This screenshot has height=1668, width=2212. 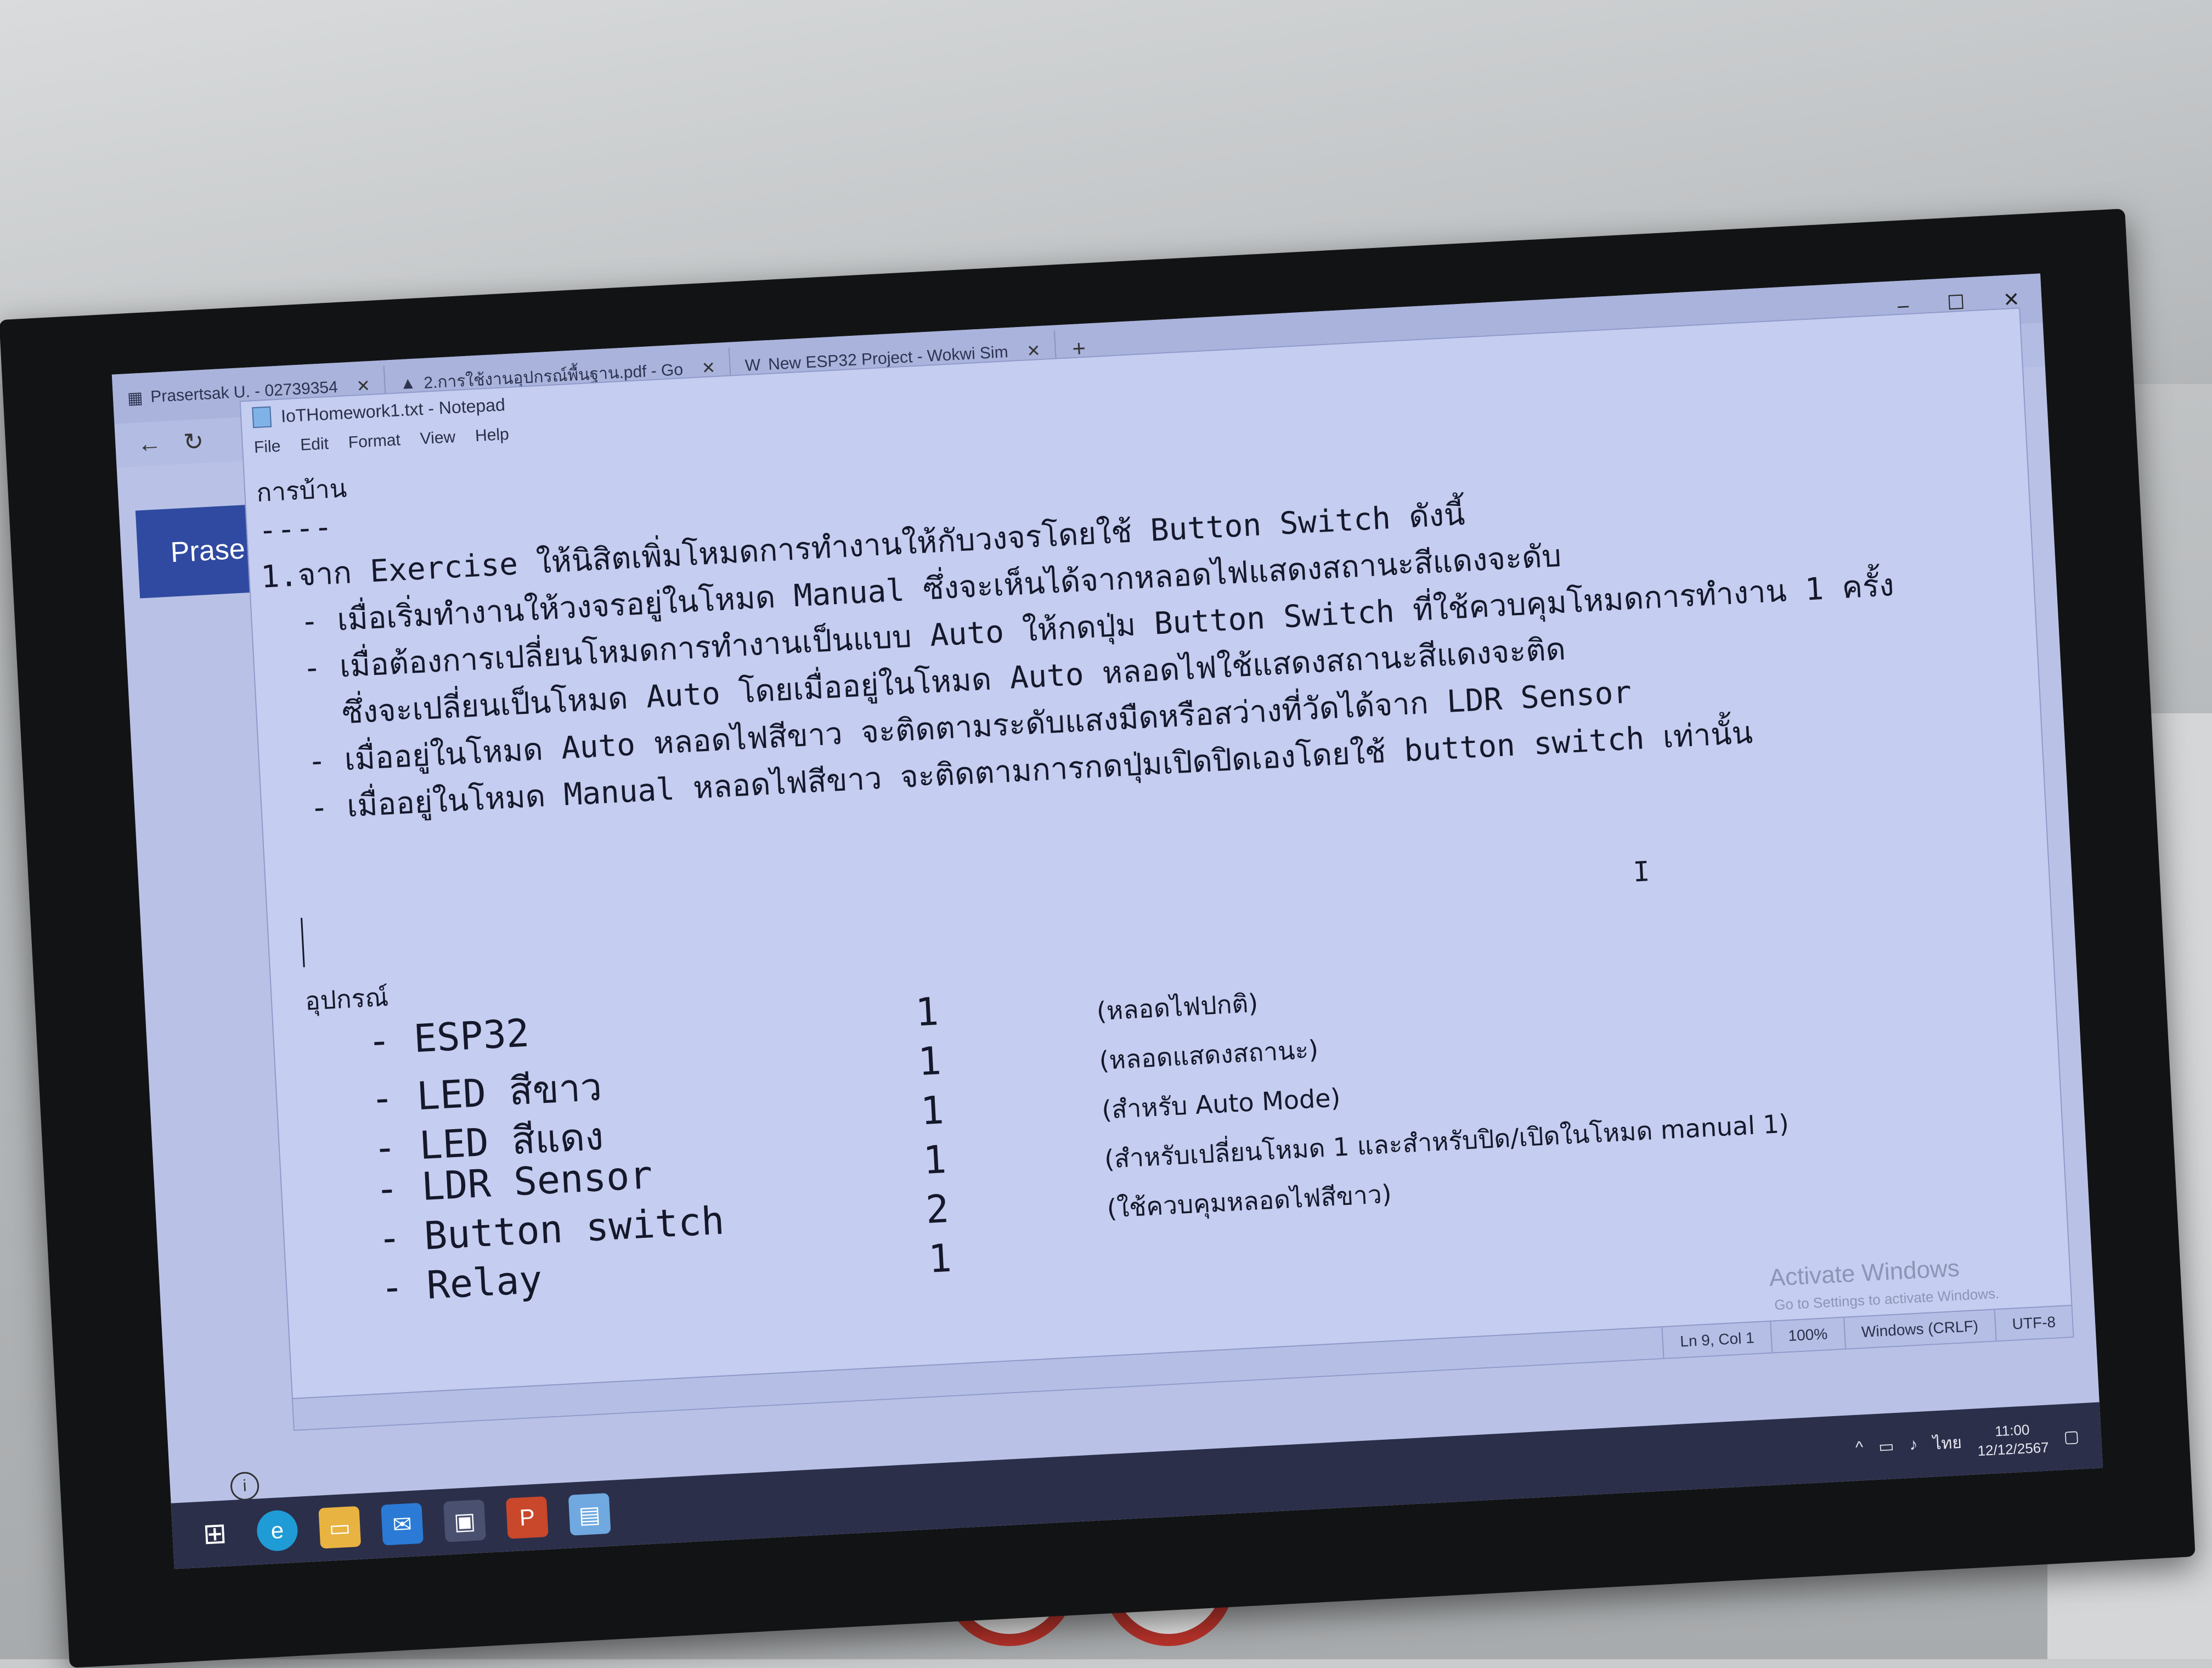 I want to click on back-arrow-icon: ←, so click(x=149, y=444).